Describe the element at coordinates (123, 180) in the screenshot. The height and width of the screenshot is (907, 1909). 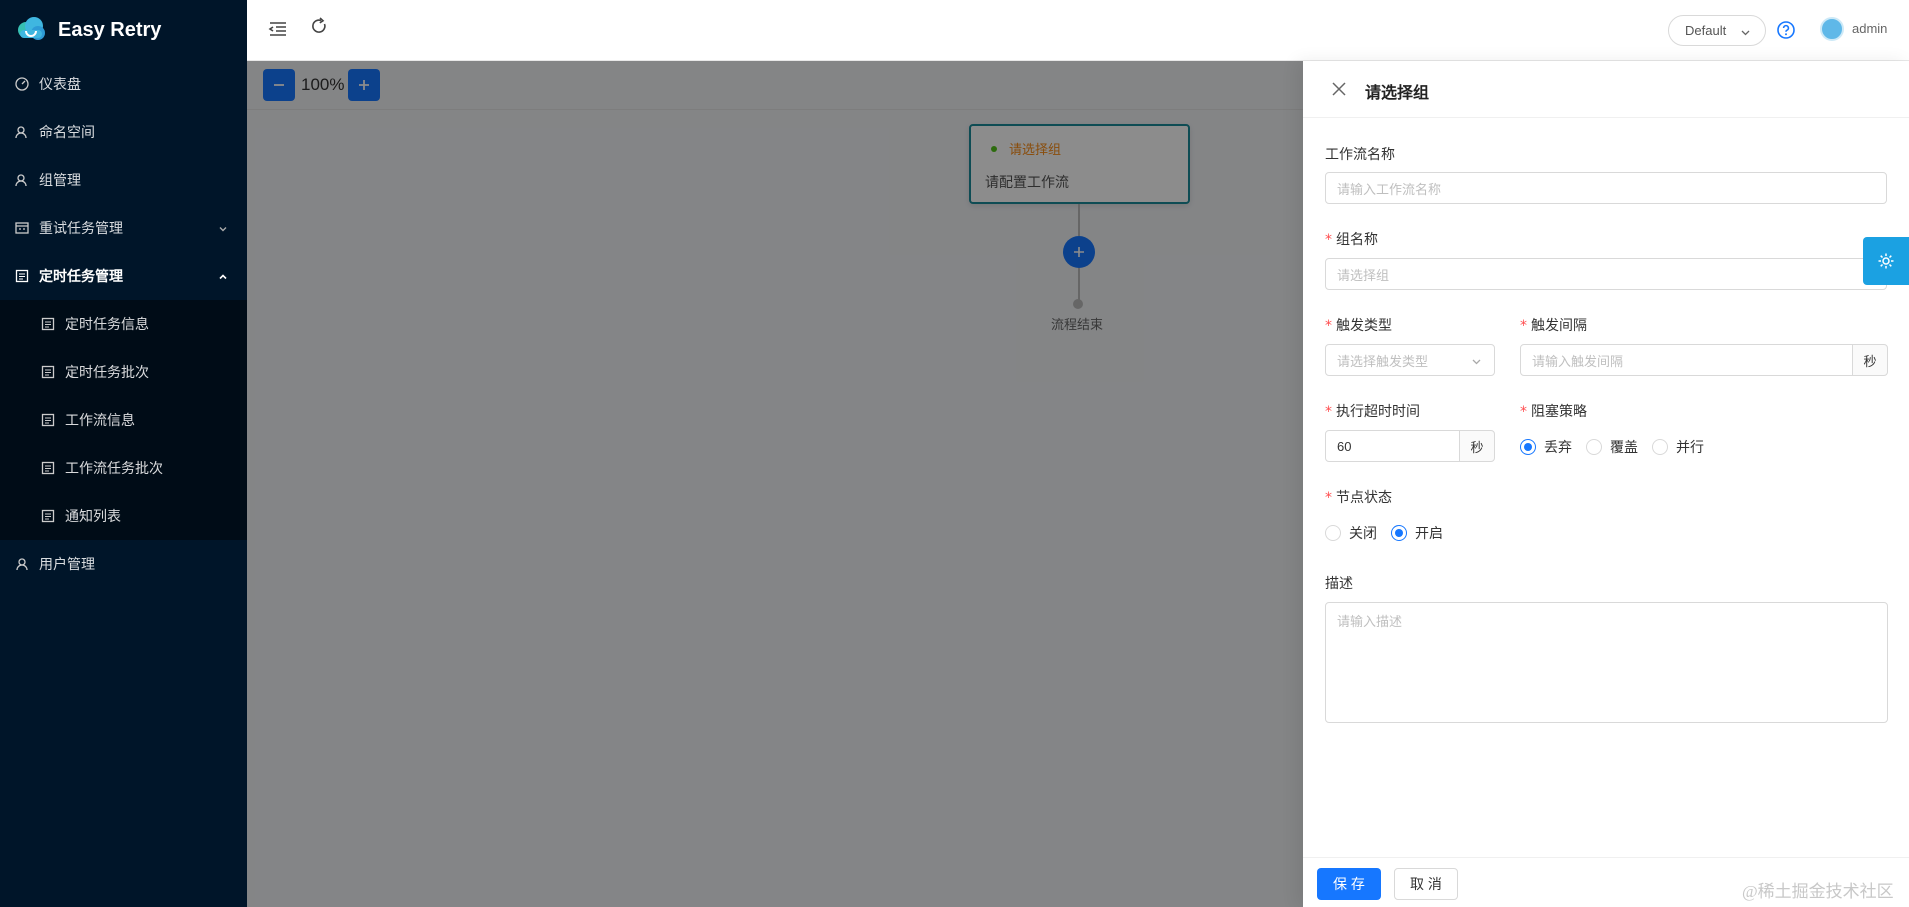
I see `sidebar-item-groups: 组管理` at that location.